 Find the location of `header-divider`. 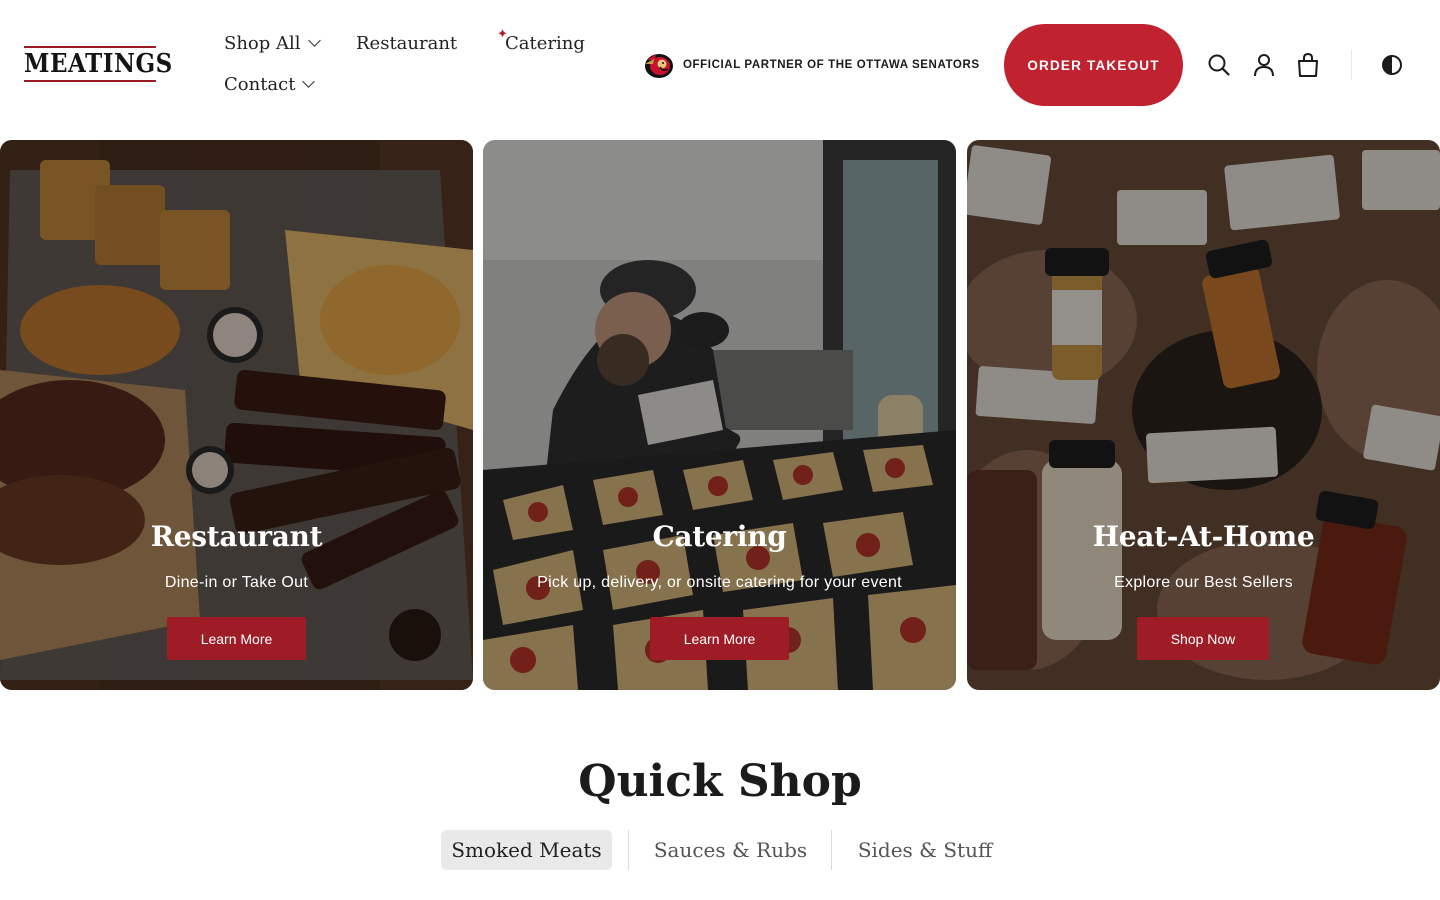

header-divider is located at coordinates (1351, 65).